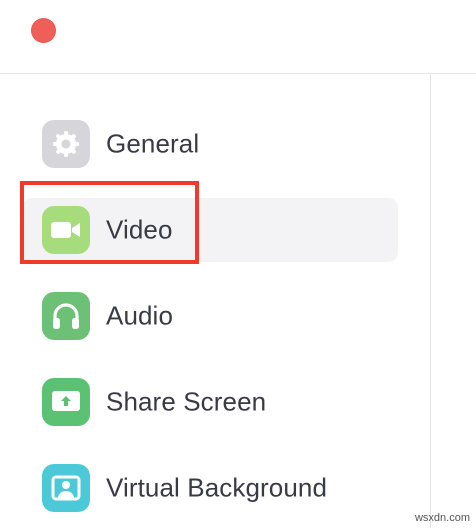 This screenshot has height=528, width=476. I want to click on sidebar-item-label: Audio, so click(139, 315).